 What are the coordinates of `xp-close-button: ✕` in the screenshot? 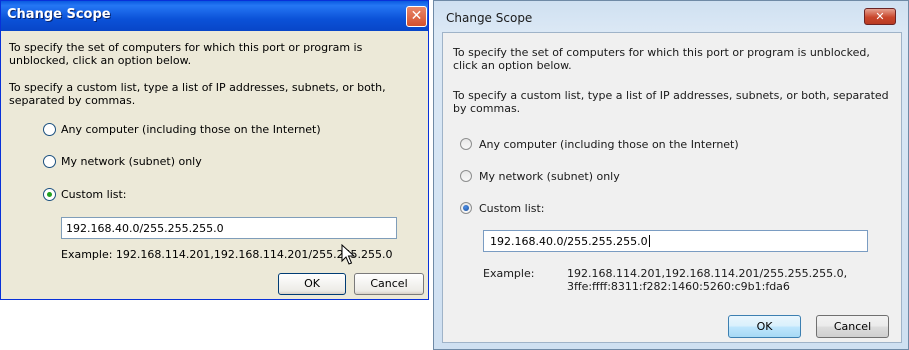 It's located at (416, 16).